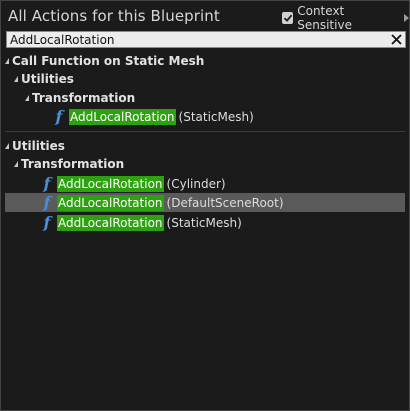 The image size is (410, 411). I want to click on group-separator, so click(205, 131).